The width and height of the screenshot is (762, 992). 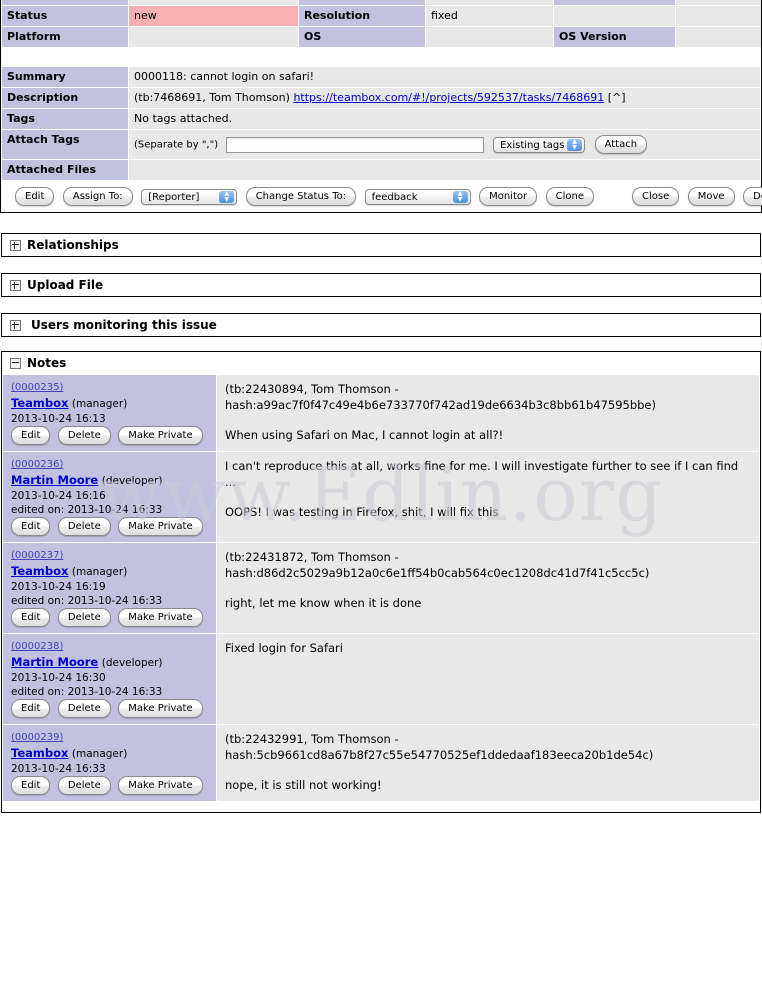 What do you see at coordinates (381, 285) in the screenshot?
I see `section-upload-file: Upload File` at bounding box center [381, 285].